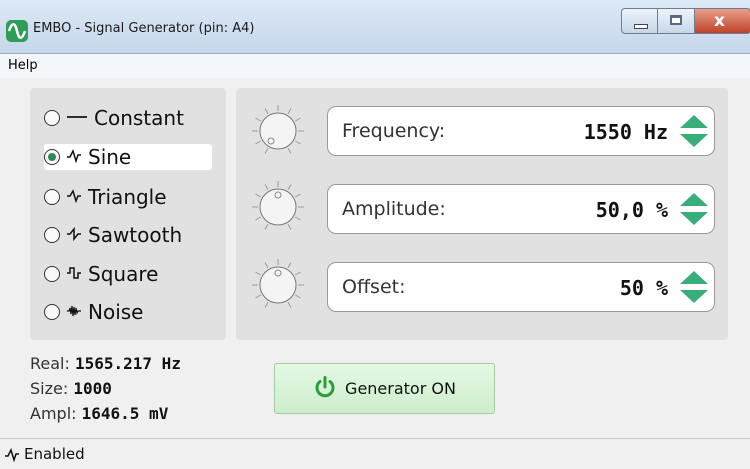 The image size is (750, 469). I want to click on noise-icon, so click(74, 312).